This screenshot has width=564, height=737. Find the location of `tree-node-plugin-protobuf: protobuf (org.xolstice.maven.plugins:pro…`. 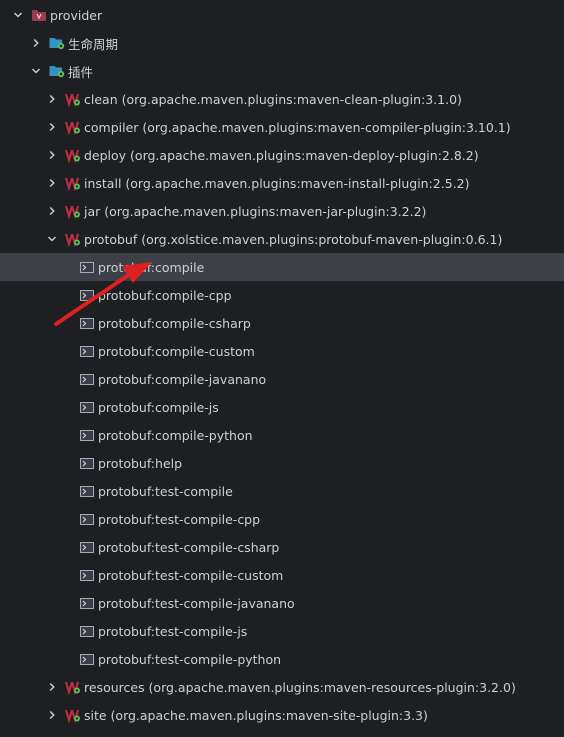

tree-node-plugin-protobuf: protobuf (org.xolstice.maven.plugins:pro… is located at coordinates (282, 239).